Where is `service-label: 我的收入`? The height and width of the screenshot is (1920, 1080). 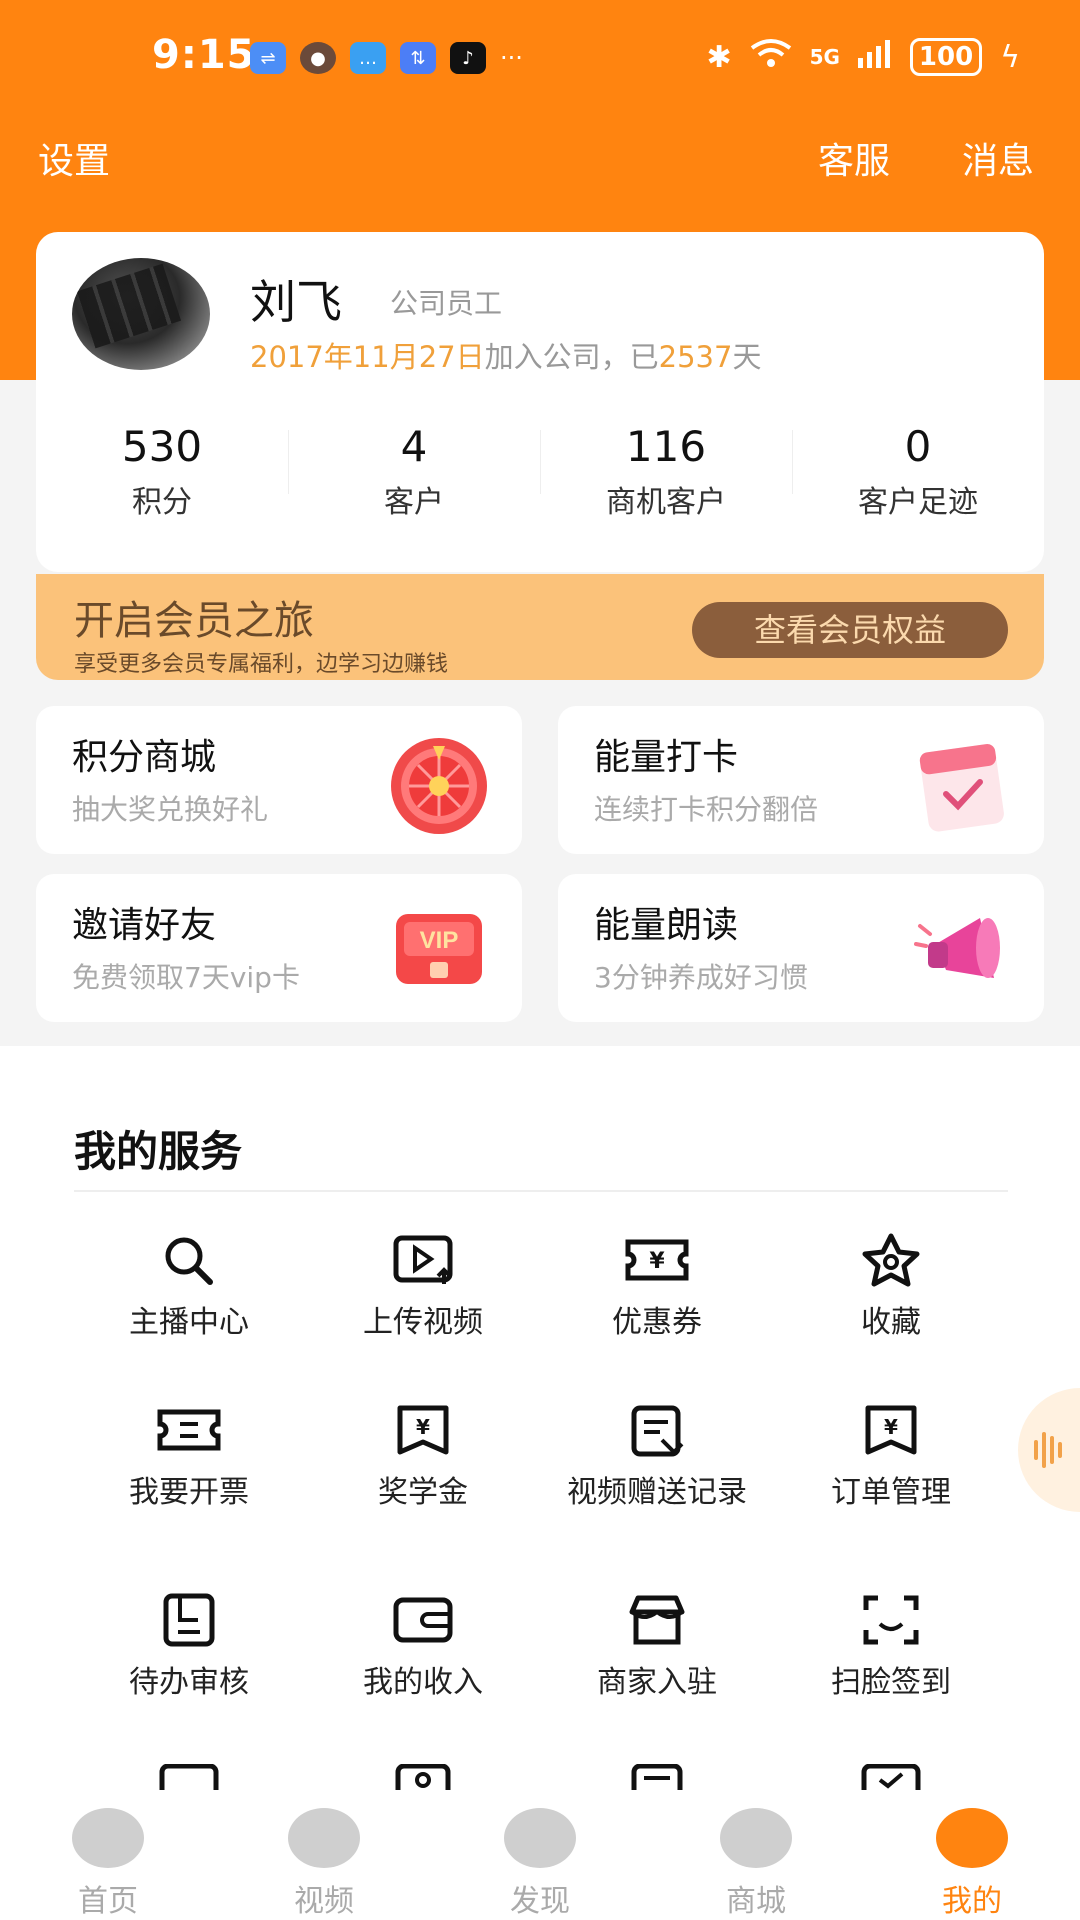 service-label: 我的收入 is located at coordinates (423, 1682).